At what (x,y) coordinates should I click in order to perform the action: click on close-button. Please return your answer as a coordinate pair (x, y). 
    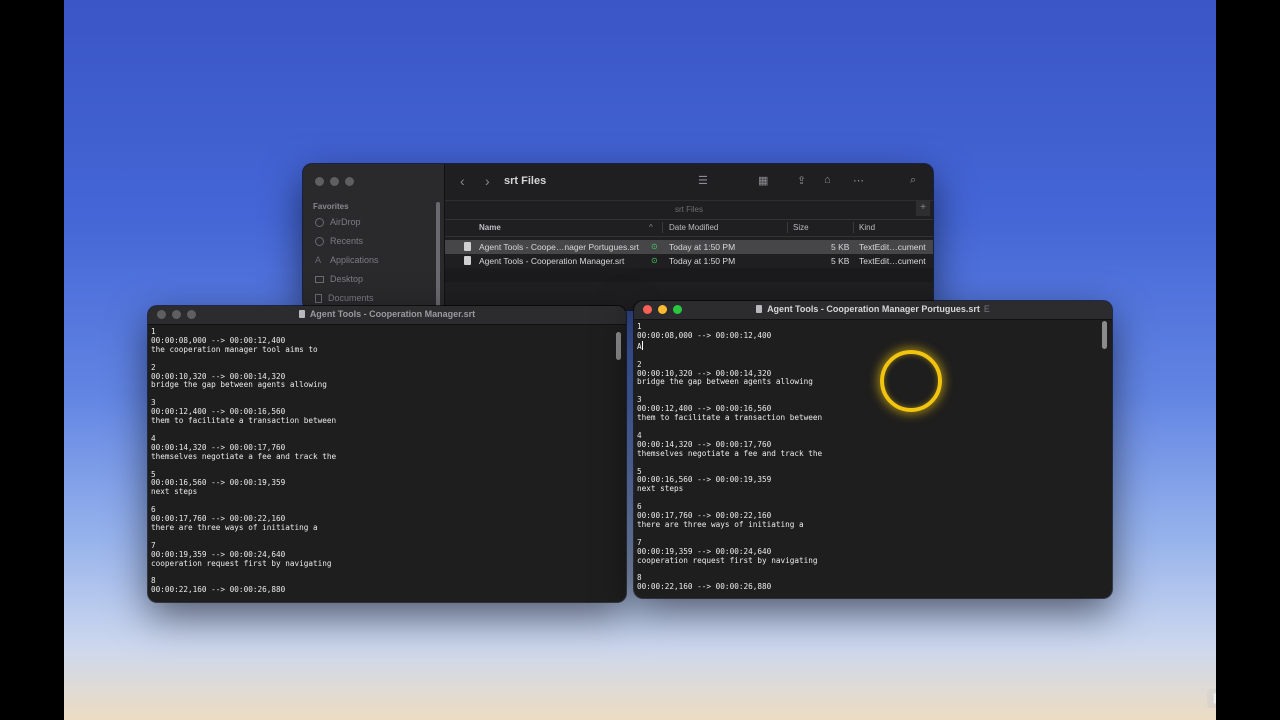
    Looking at the image, I should click on (319, 181).